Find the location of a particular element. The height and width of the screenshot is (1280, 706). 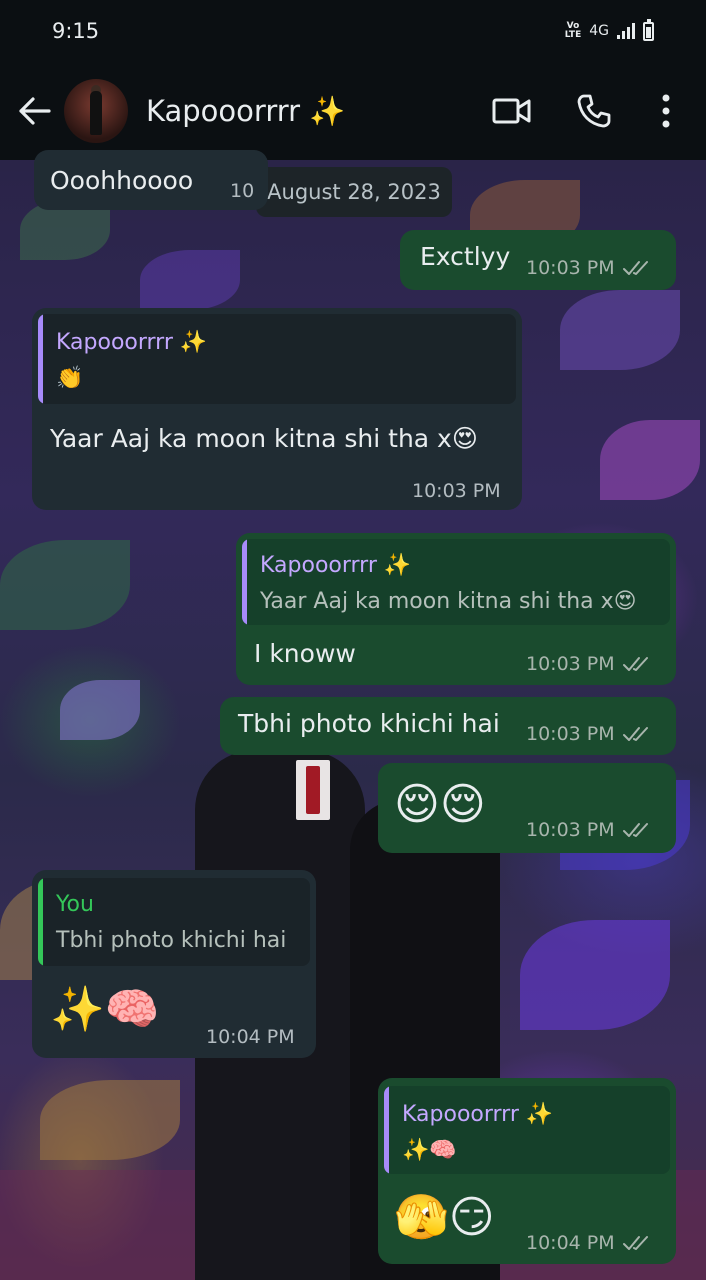

quote-text: Tbhi photo khichi hai is located at coordinates (171, 940).